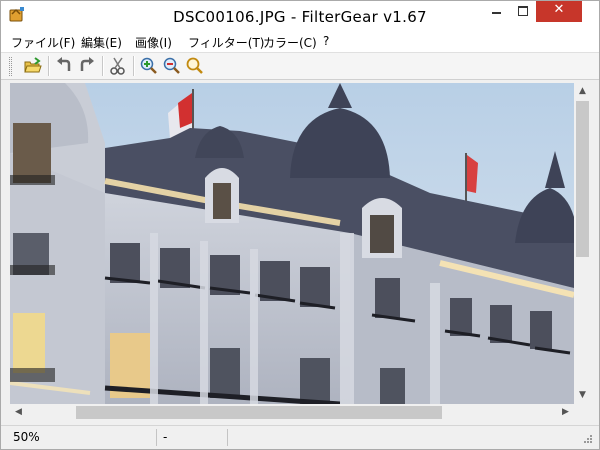 The width and height of the screenshot is (600, 450). I want to click on toolbar, so click(300, 66).